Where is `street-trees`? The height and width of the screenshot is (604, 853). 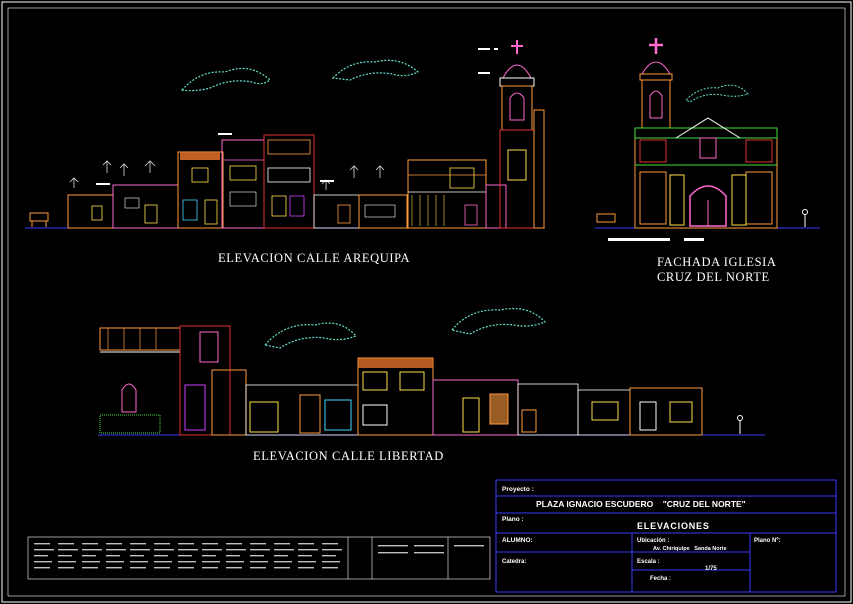 street-trees is located at coordinates (227, 175).